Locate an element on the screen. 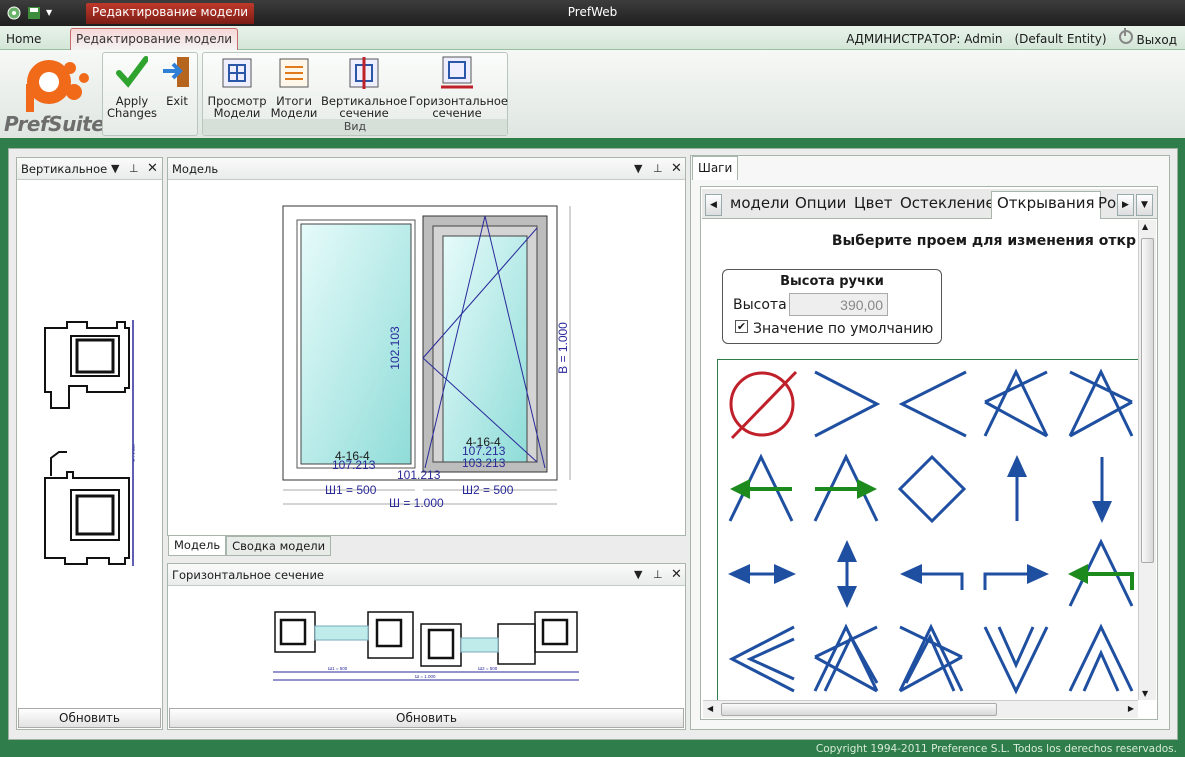 The width and height of the screenshot is (1185, 757). logout-button: Выход is located at coordinates (1147, 37).